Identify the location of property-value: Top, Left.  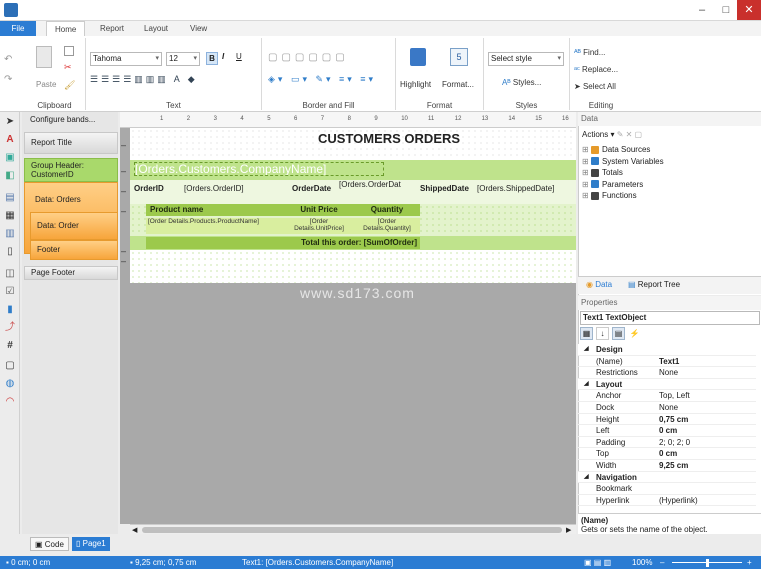
(674, 396).